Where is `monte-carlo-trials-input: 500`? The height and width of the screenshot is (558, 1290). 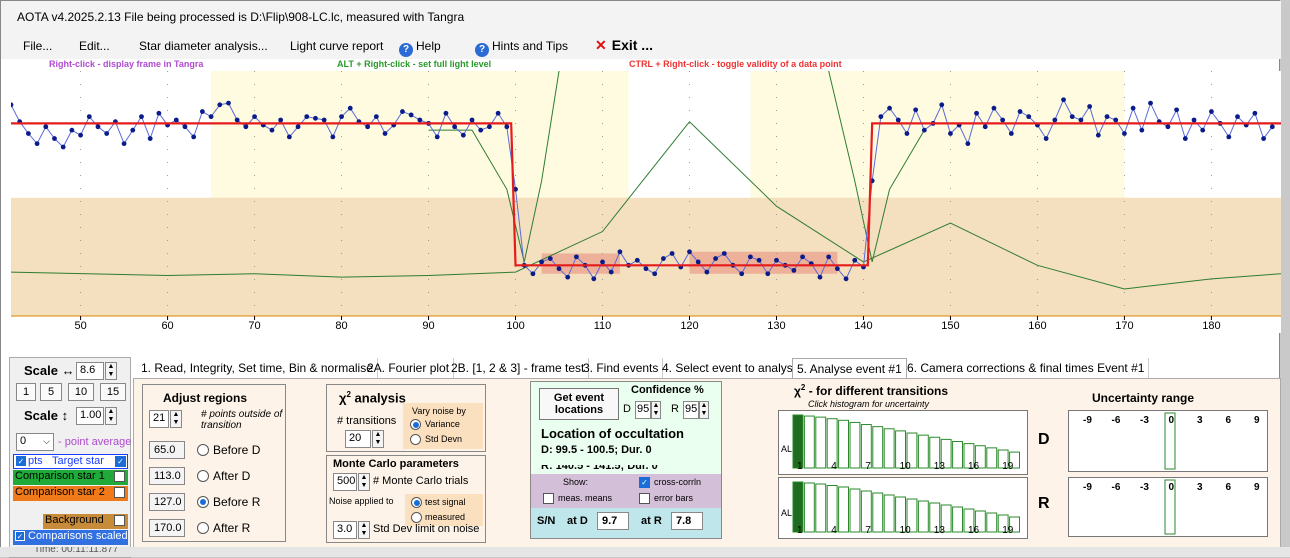 monte-carlo-trials-input: 500 is located at coordinates (345, 482).